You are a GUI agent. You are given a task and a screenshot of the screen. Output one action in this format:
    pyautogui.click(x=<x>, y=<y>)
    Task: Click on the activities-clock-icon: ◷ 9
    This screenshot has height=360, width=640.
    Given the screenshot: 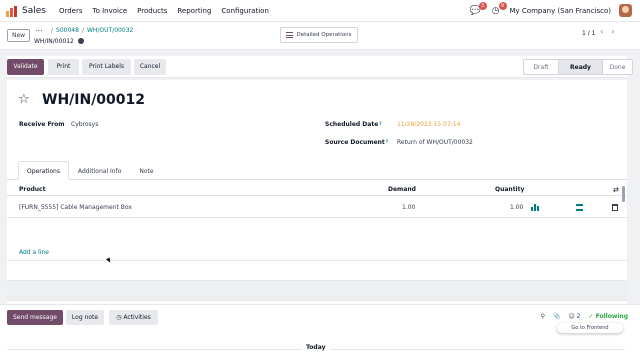 What is the action you would take?
    pyautogui.click(x=498, y=9)
    